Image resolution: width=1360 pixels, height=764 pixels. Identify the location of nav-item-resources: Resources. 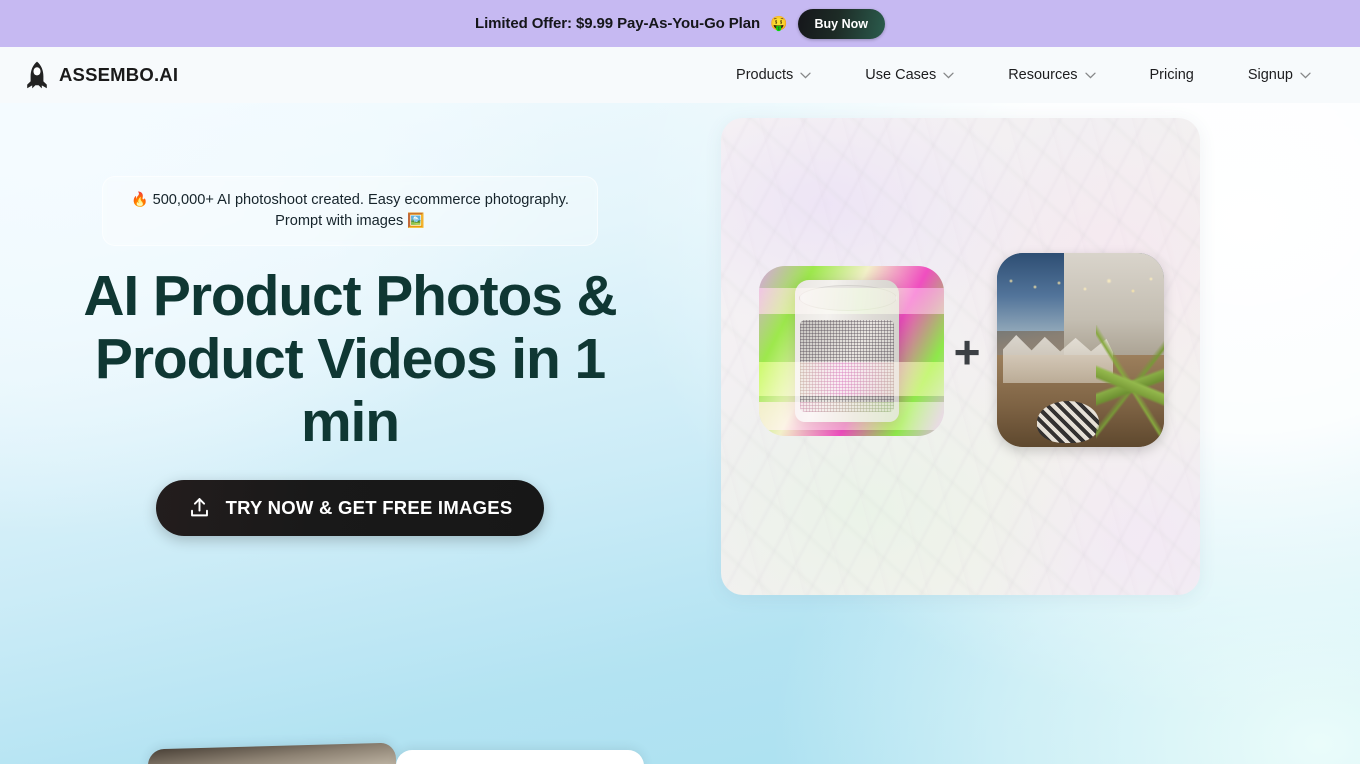
(1051, 75).